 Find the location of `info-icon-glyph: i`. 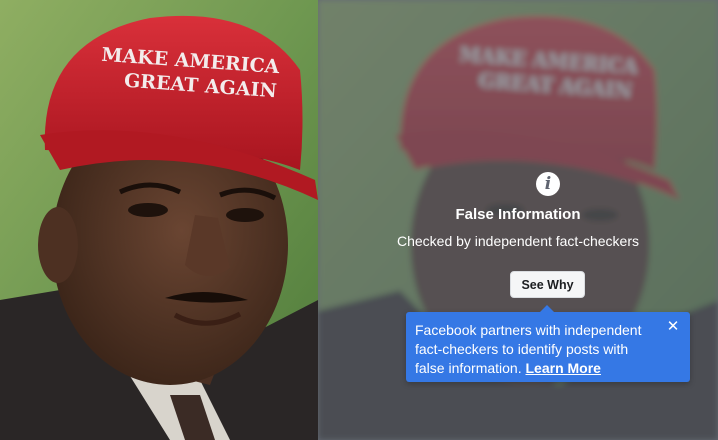

info-icon-glyph: i is located at coordinates (548, 184).